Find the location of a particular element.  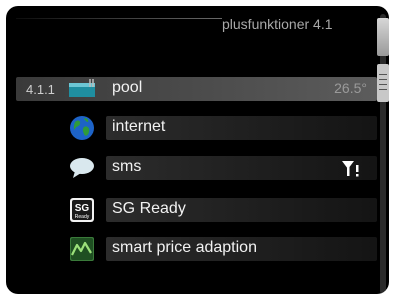

menu-item-pool: 4.1.1 pool 26.5° is located at coordinates (196, 89).